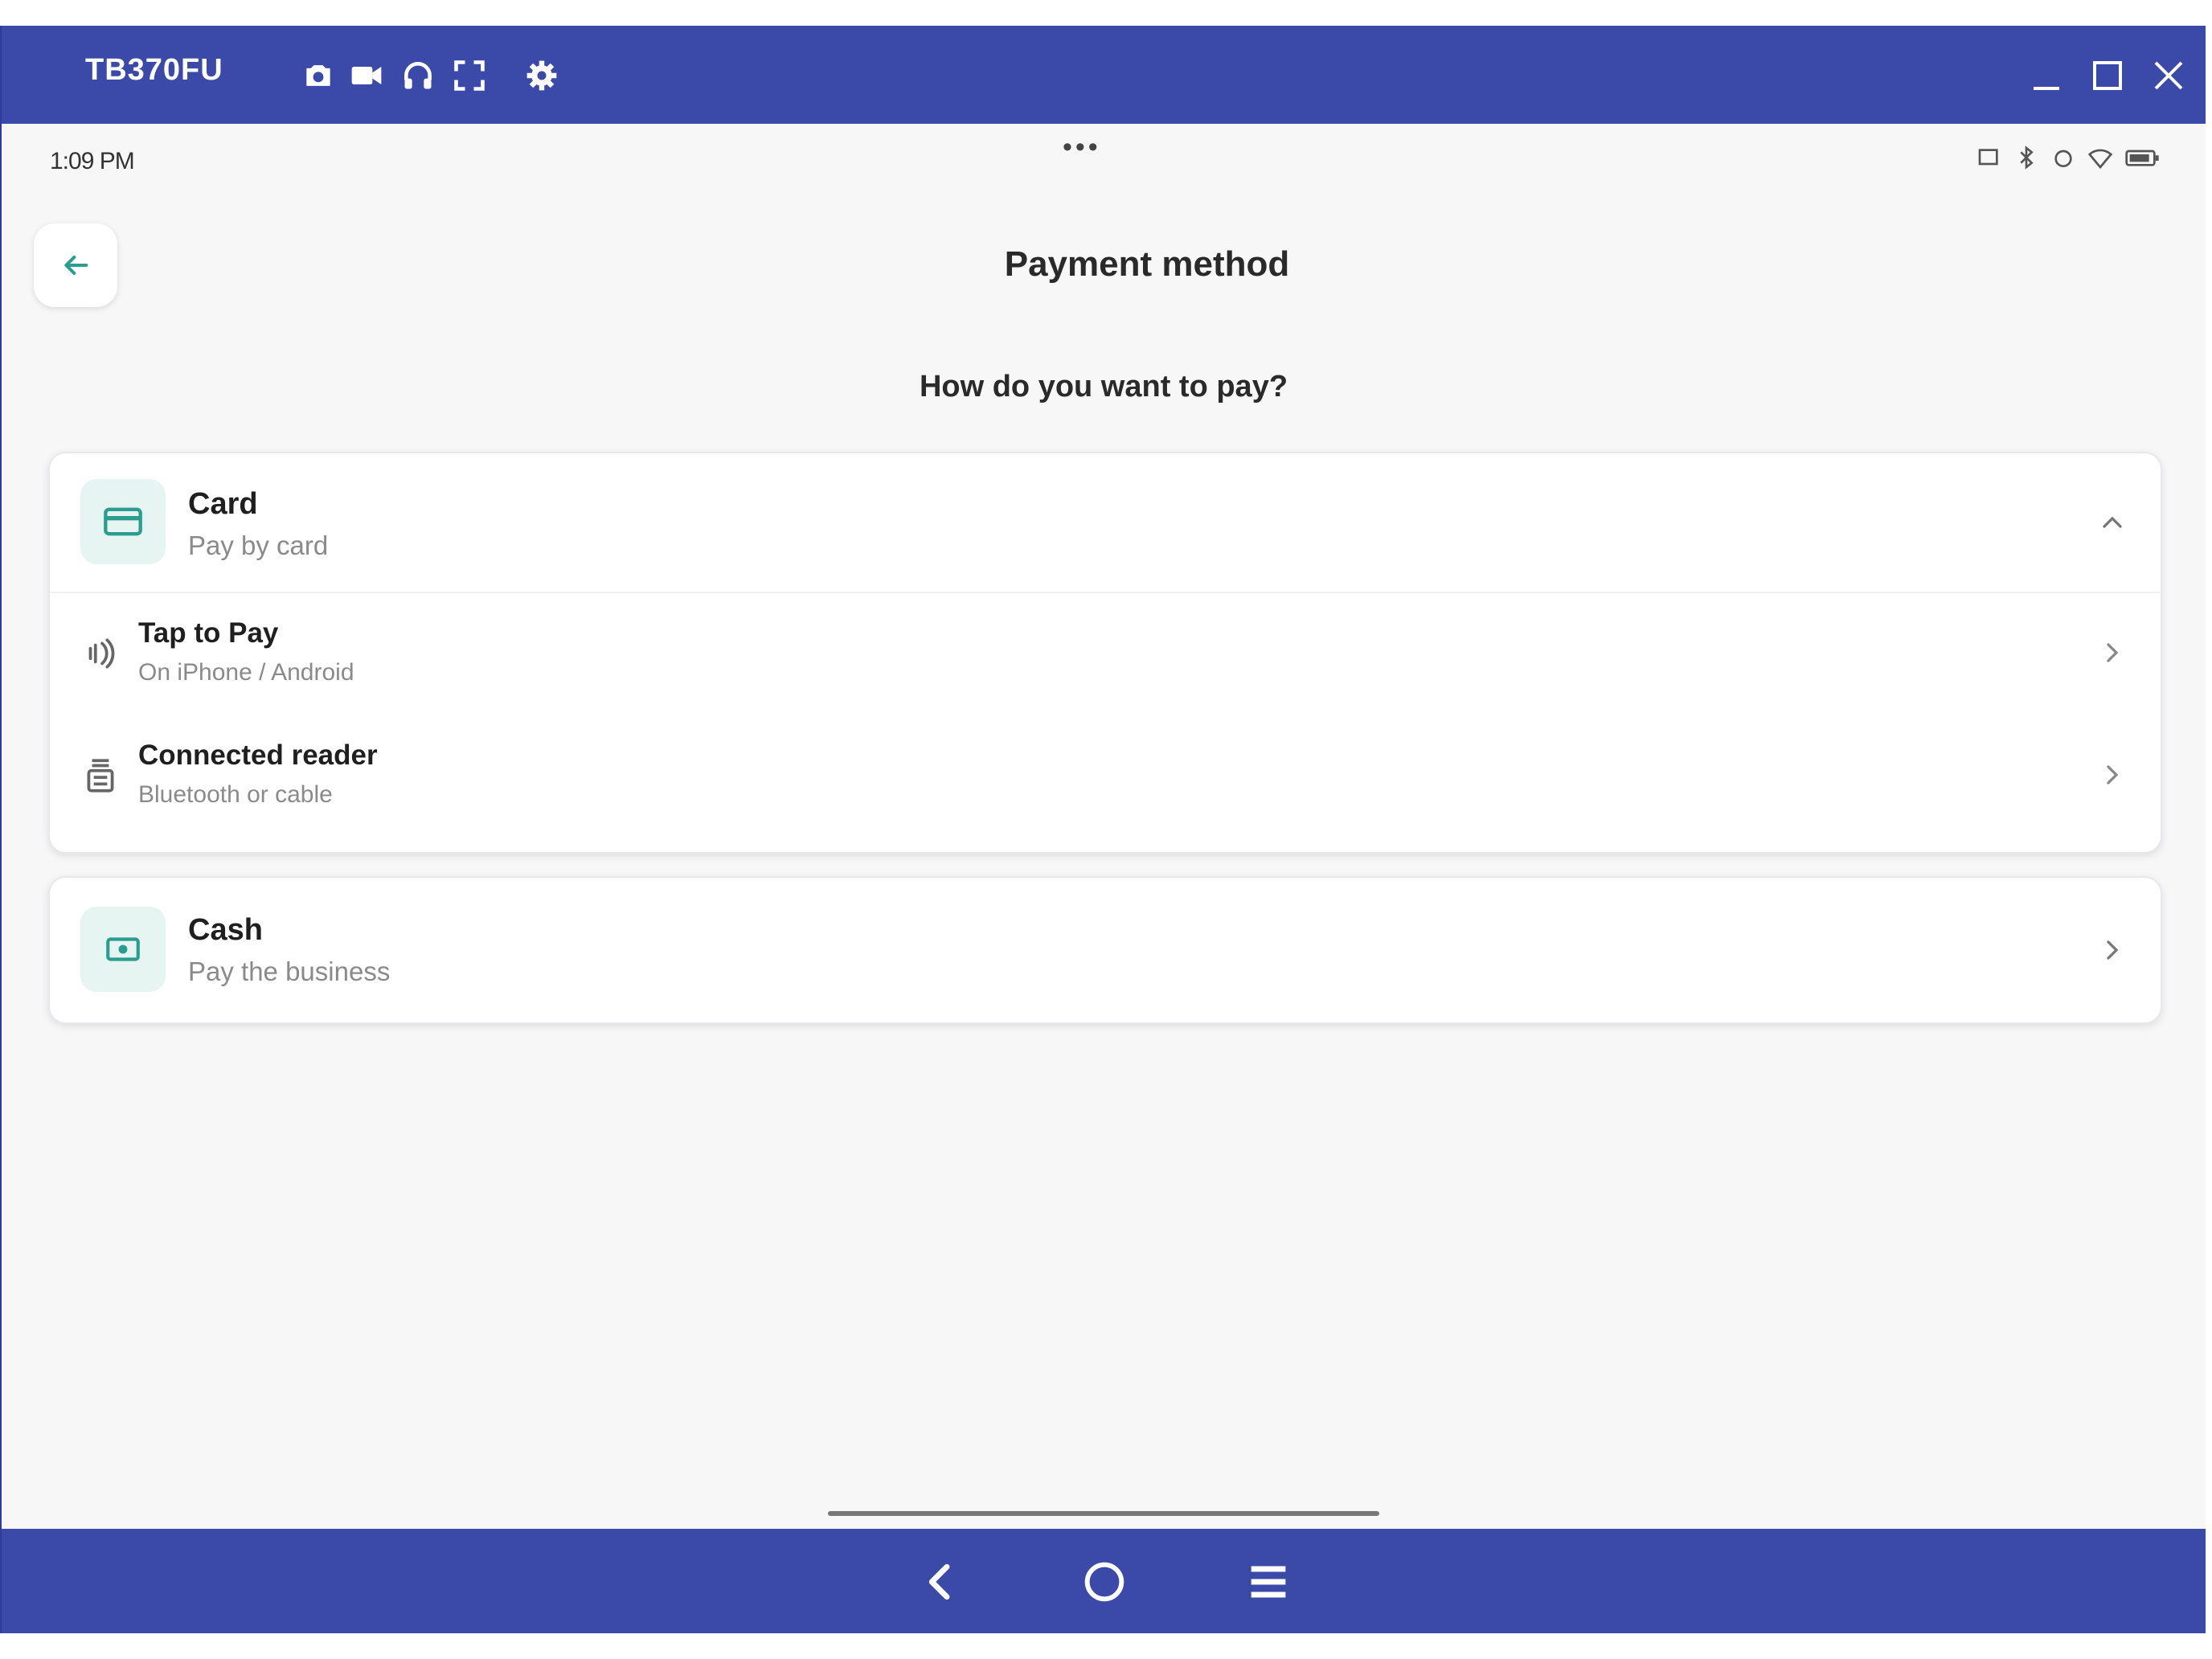 This screenshot has width=2212, height=1659. What do you see at coordinates (1103, 1513) in the screenshot?
I see `gesture-home-indicator` at bounding box center [1103, 1513].